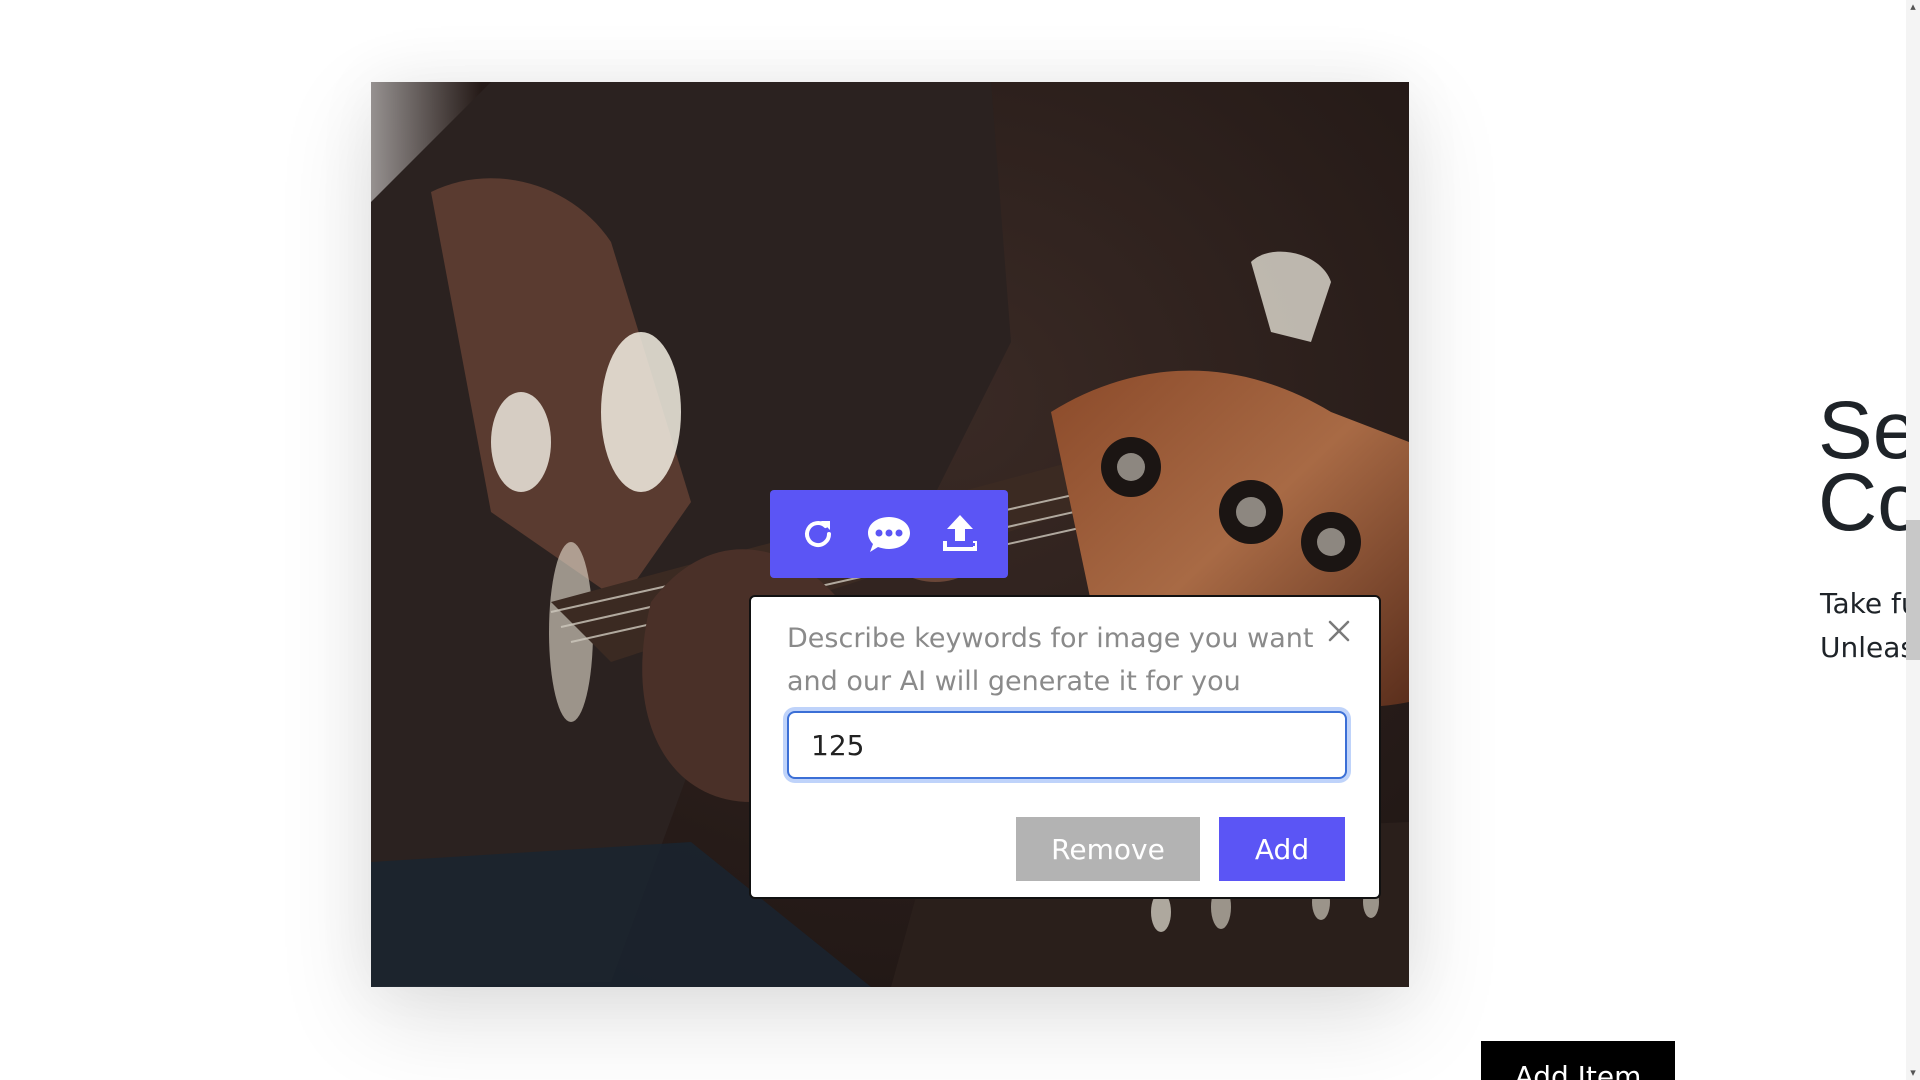 The height and width of the screenshot is (1080, 1920). Describe the element at coordinates (1869, 626) in the screenshot. I see `section-description: Take fu Unleas` at that location.